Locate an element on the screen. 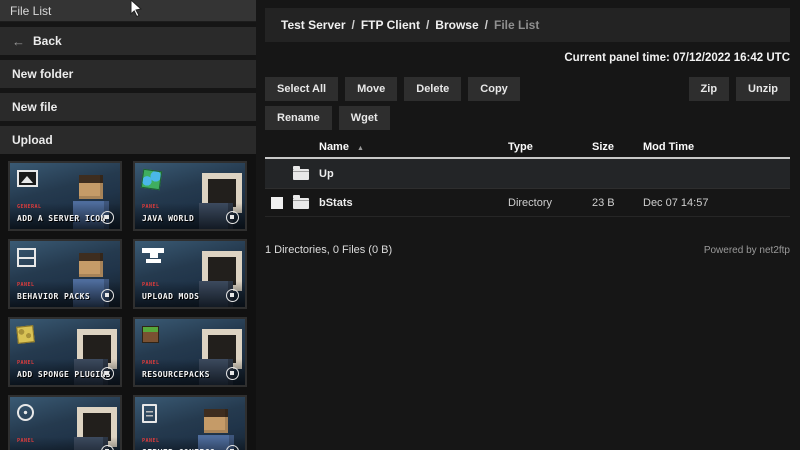  image-icon is located at coordinates (27, 178).